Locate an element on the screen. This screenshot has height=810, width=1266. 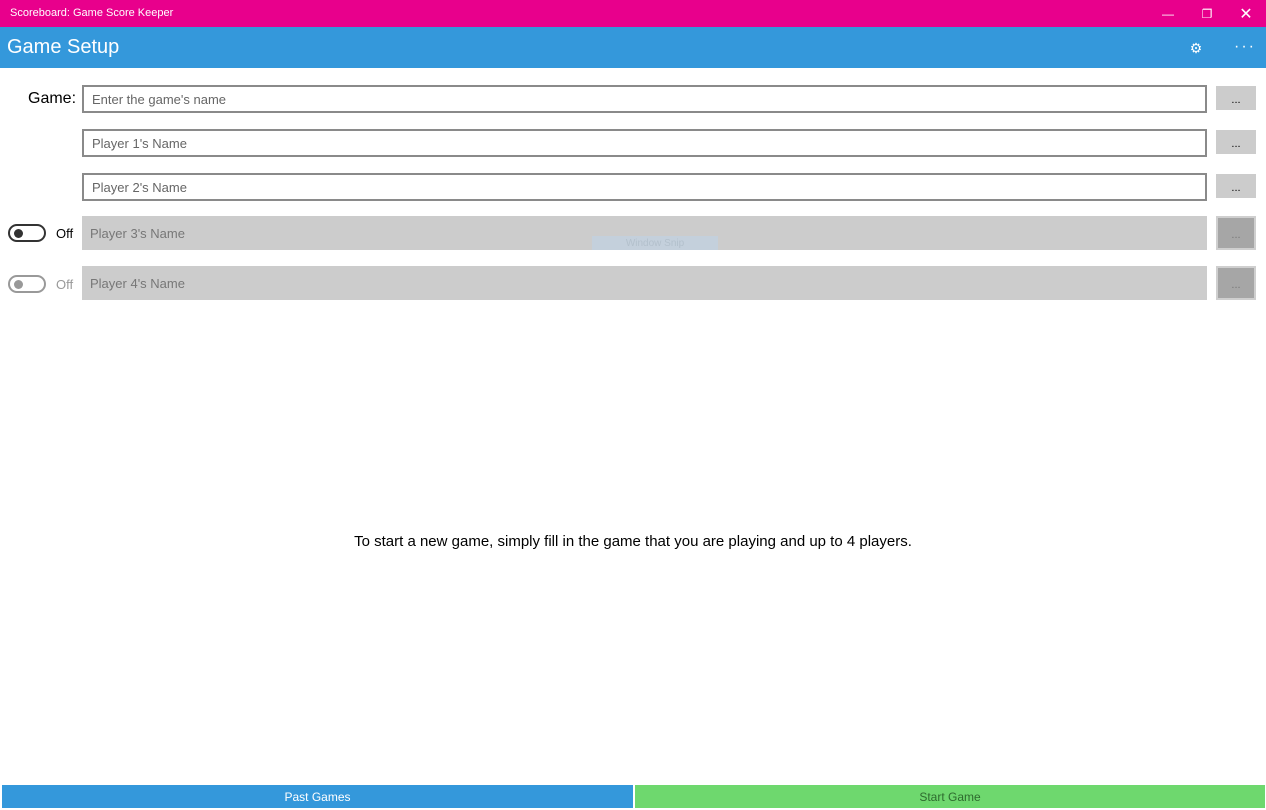
minimize-icon: — is located at coordinates (1168, 13).